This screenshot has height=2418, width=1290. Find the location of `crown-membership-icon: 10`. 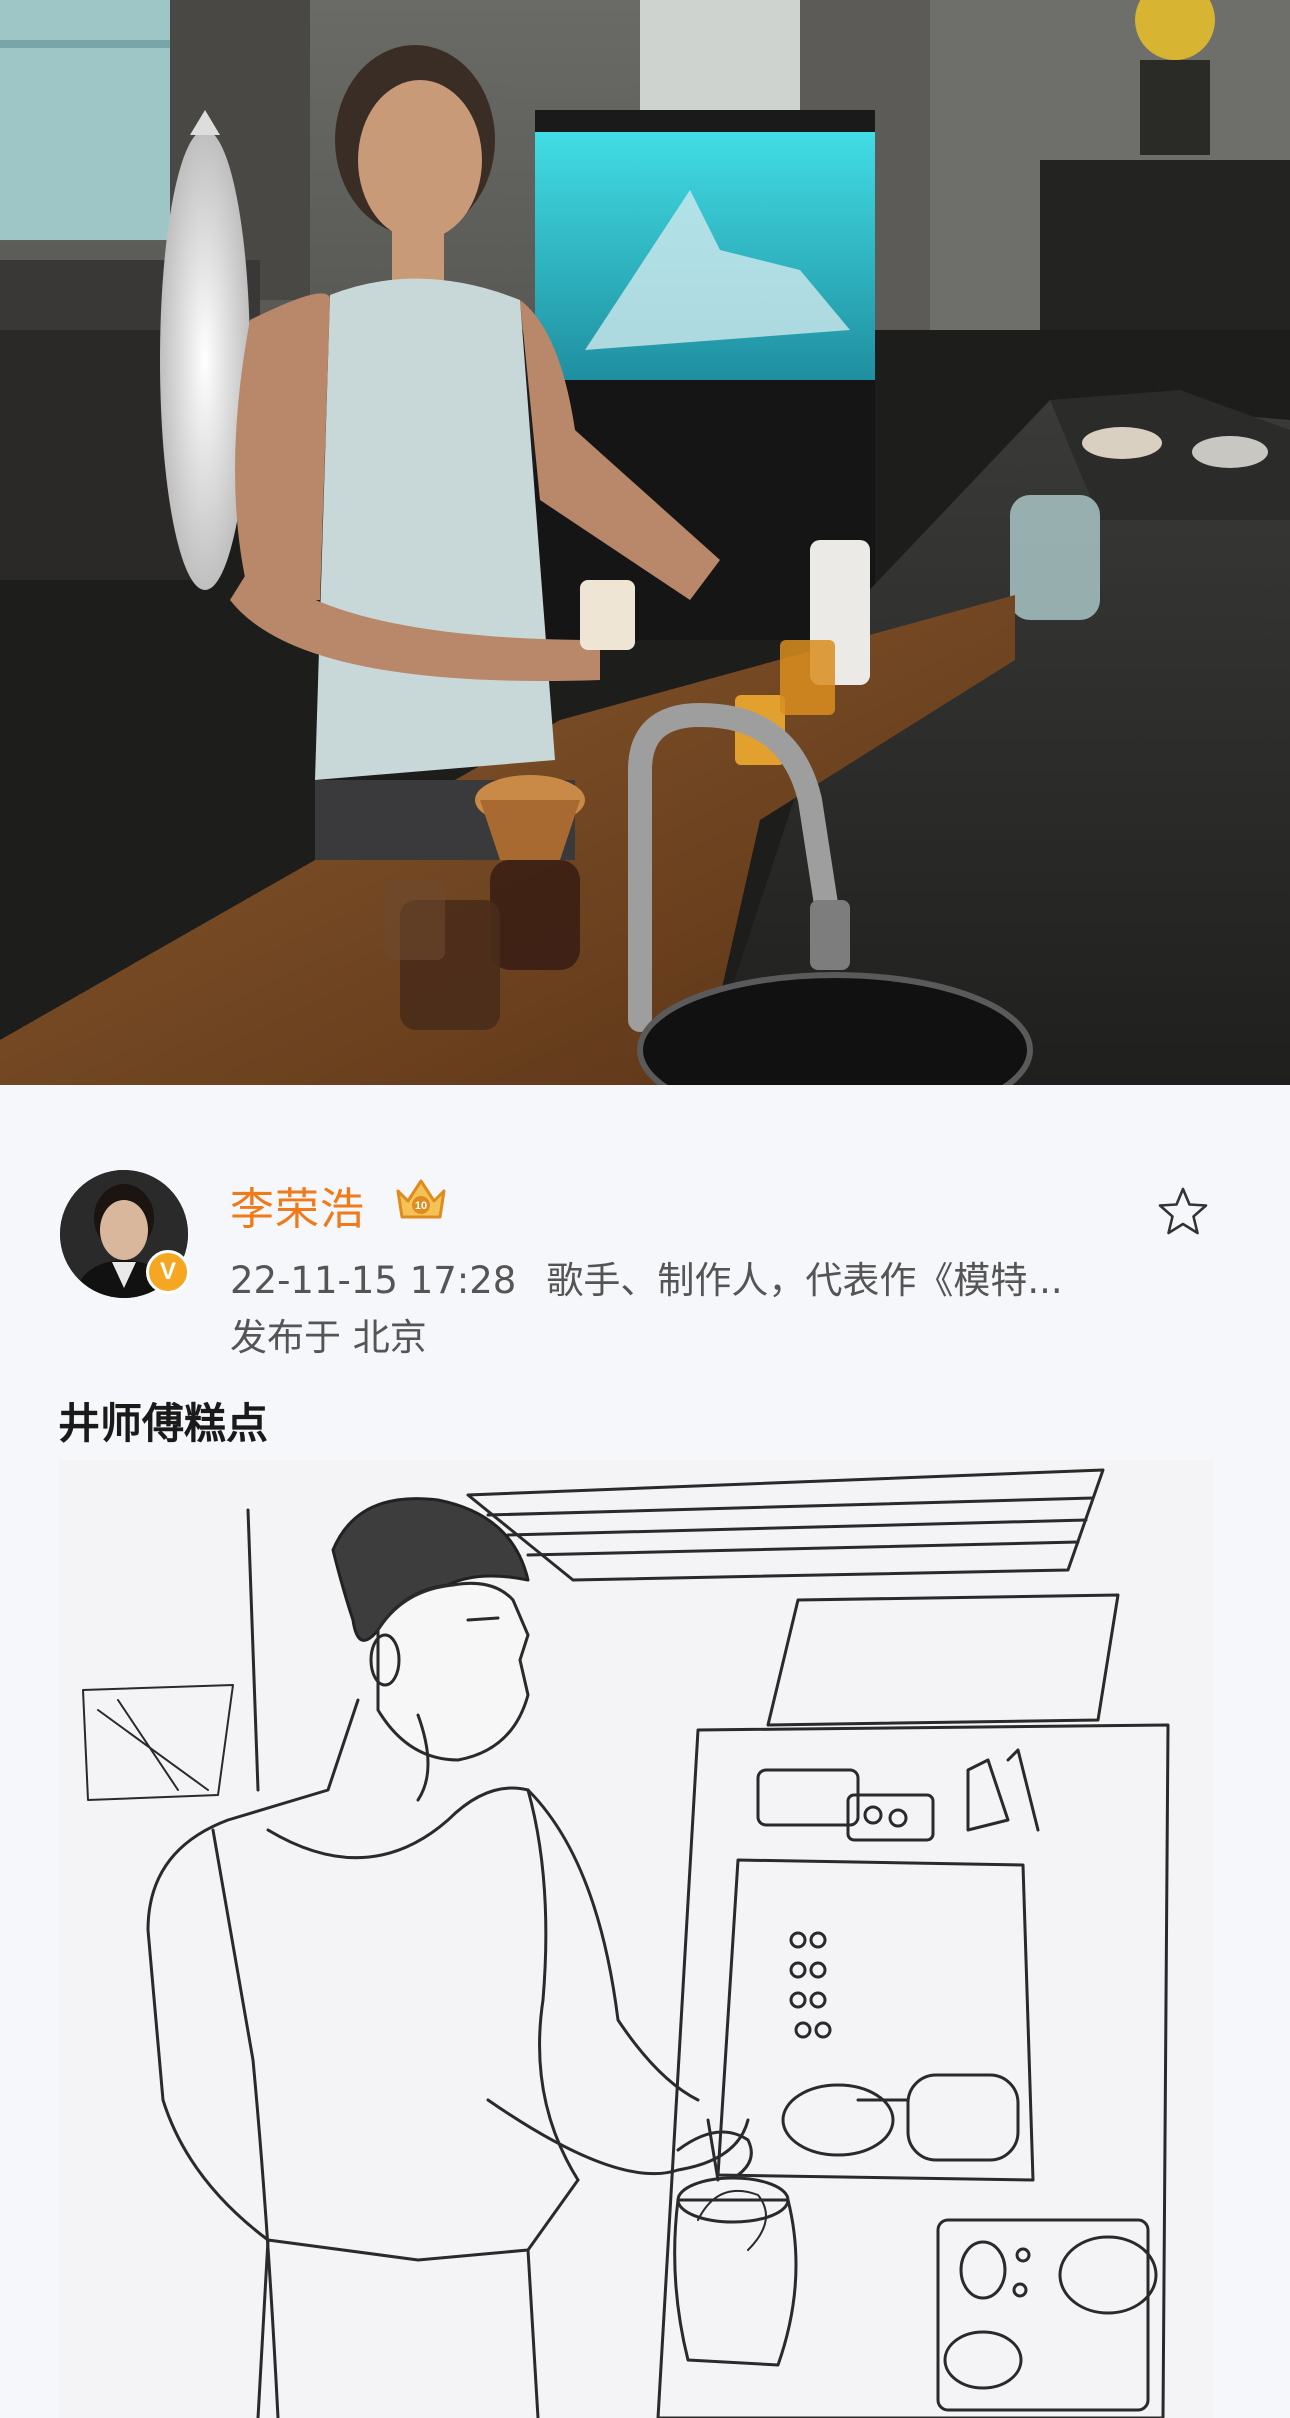

crown-membership-icon: 10 is located at coordinates (421, 1199).